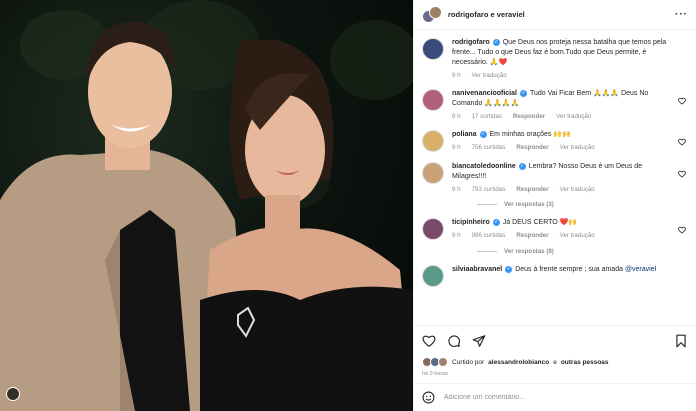 This screenshot has width=696, height=411. Describe the element at coordinates (540, 222) in the screenshot. I see `comment-text: Já DEUS CERTO ❤️🙌` at that location.